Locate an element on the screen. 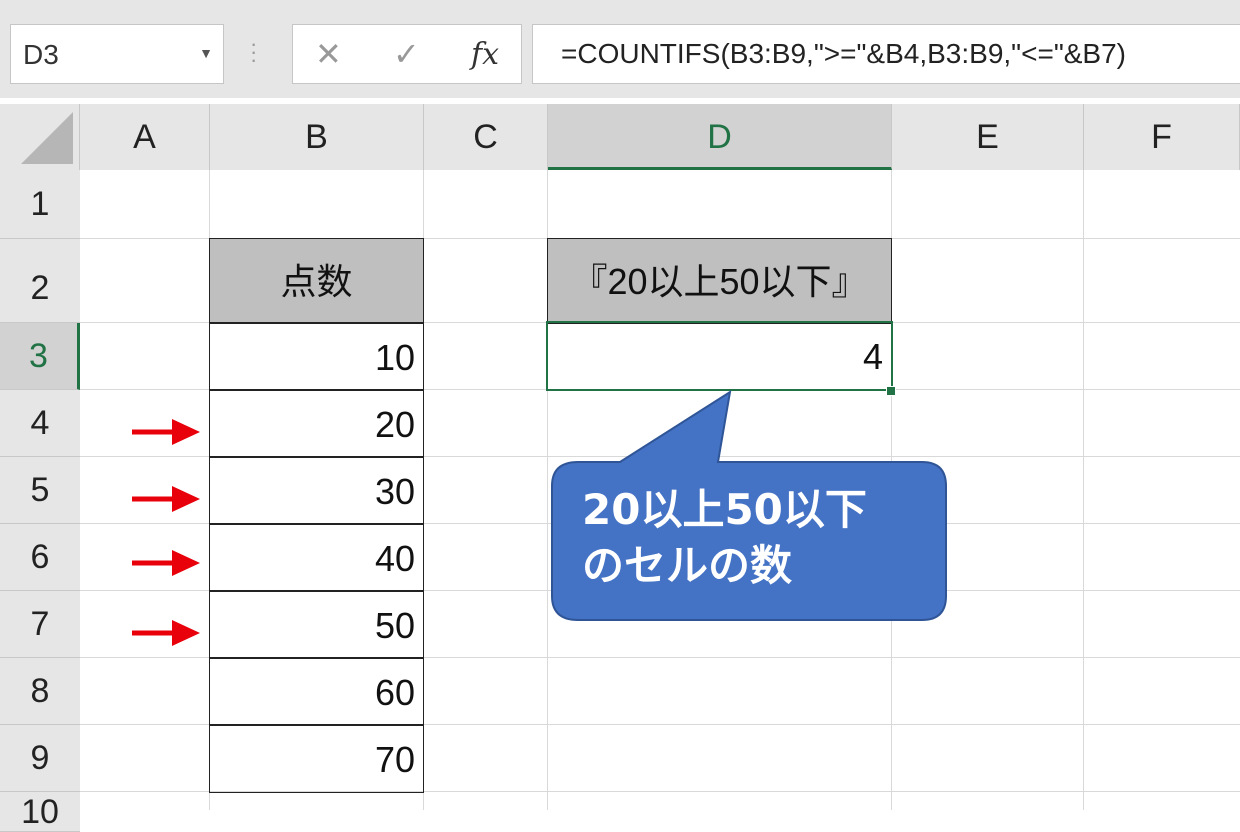  speech-callout is located at coordinates (749, 505).